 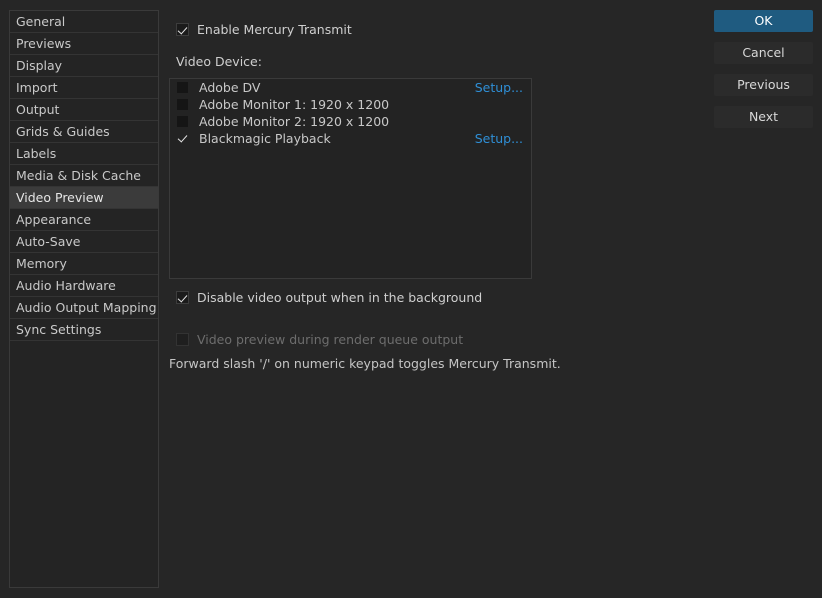 I want to click on next-button: Next, so click(x=763, y=117).